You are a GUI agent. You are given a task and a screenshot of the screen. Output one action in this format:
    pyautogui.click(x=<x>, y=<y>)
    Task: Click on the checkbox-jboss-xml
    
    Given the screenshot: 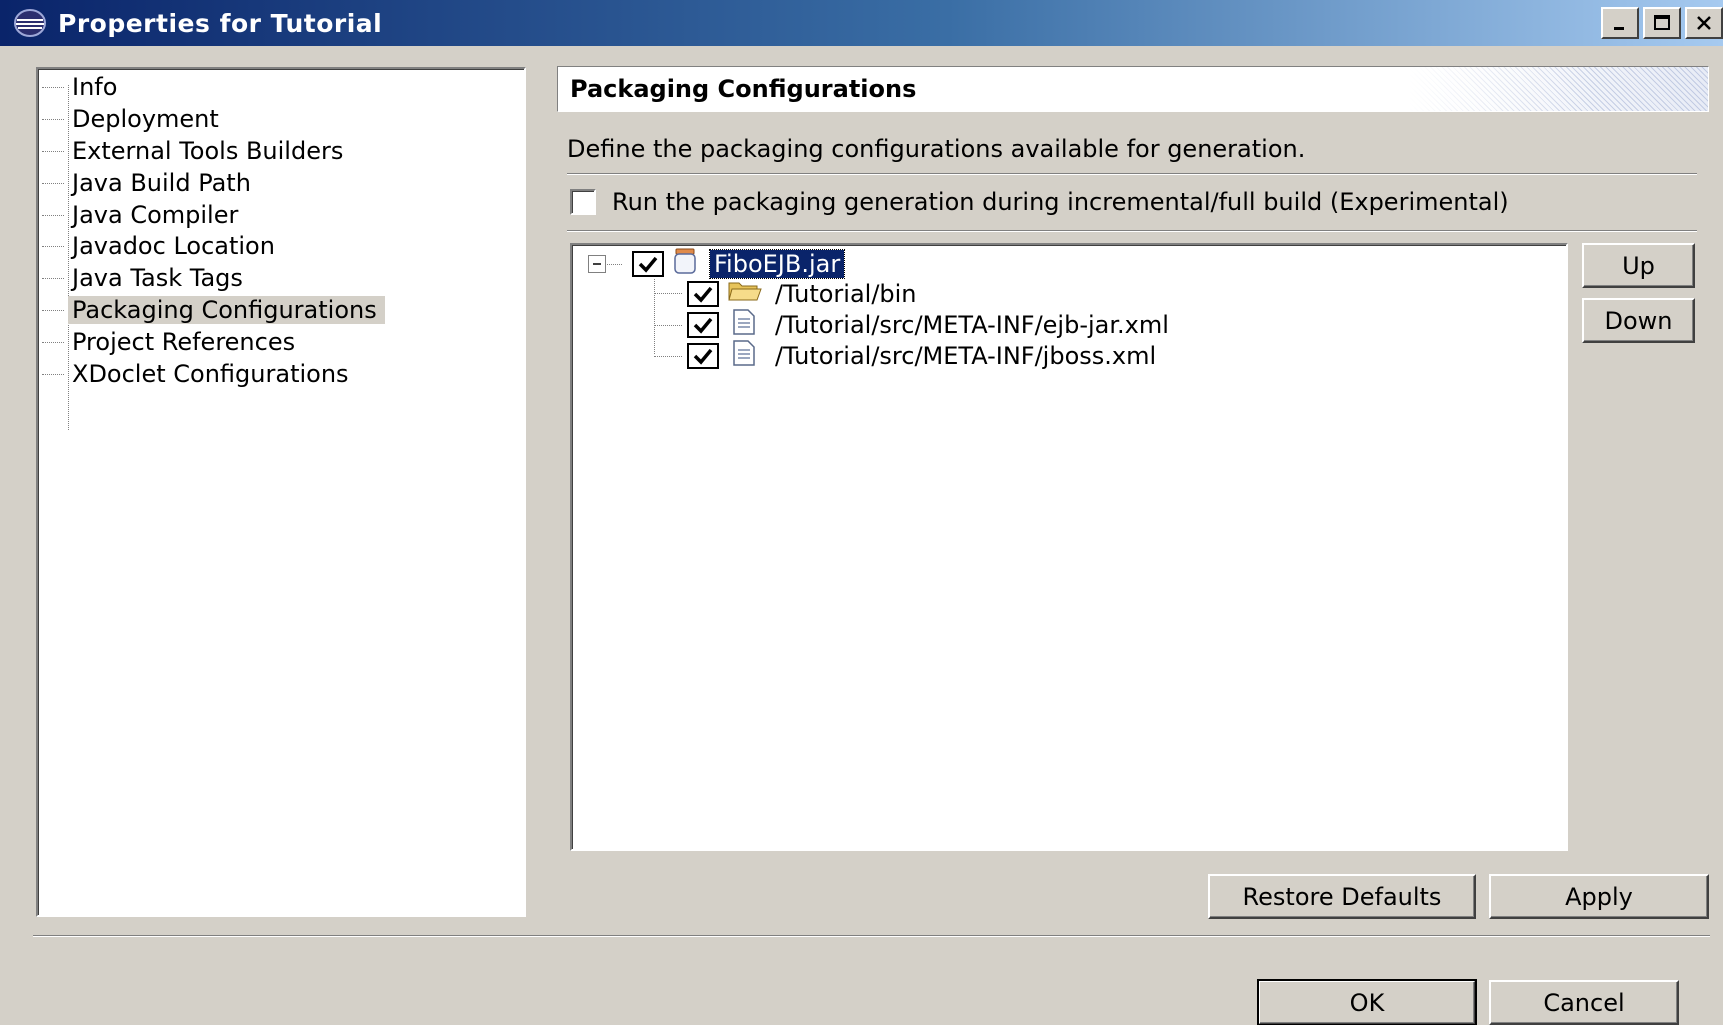 What is the action you would take?
    pyautogui.click(x=703, y=356)
    